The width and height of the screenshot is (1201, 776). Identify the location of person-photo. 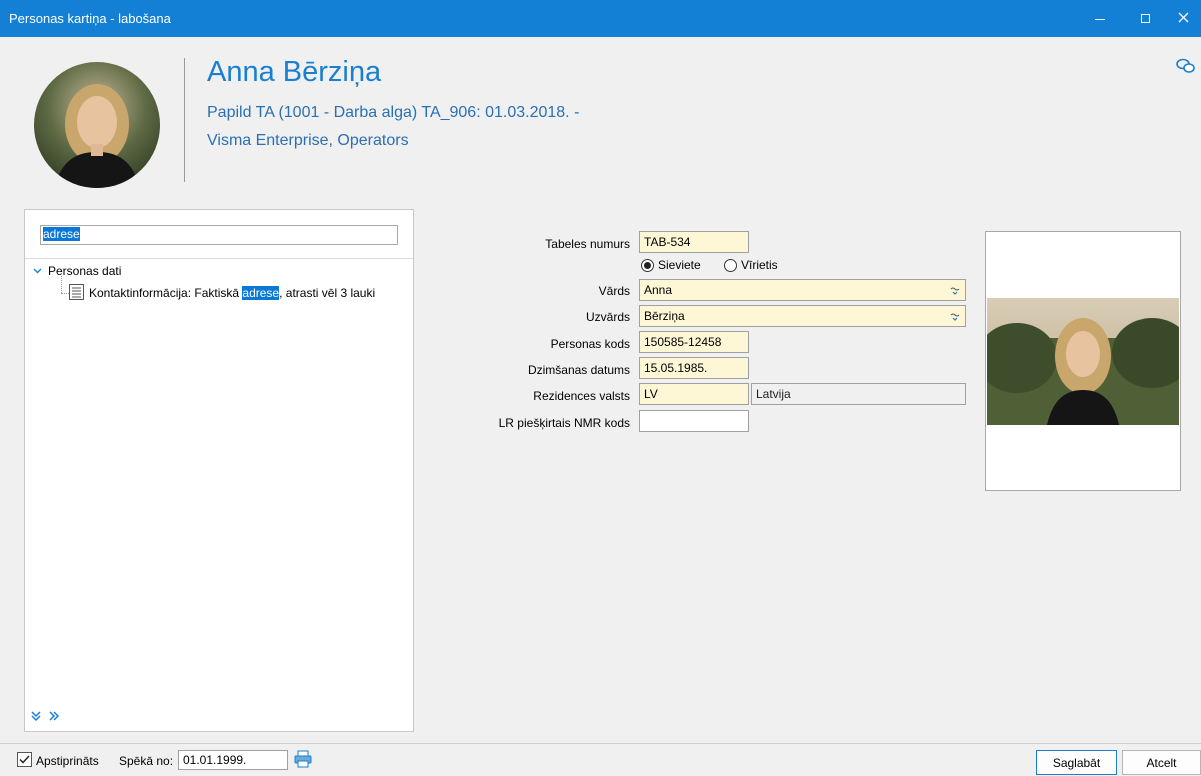
(1083, 361).